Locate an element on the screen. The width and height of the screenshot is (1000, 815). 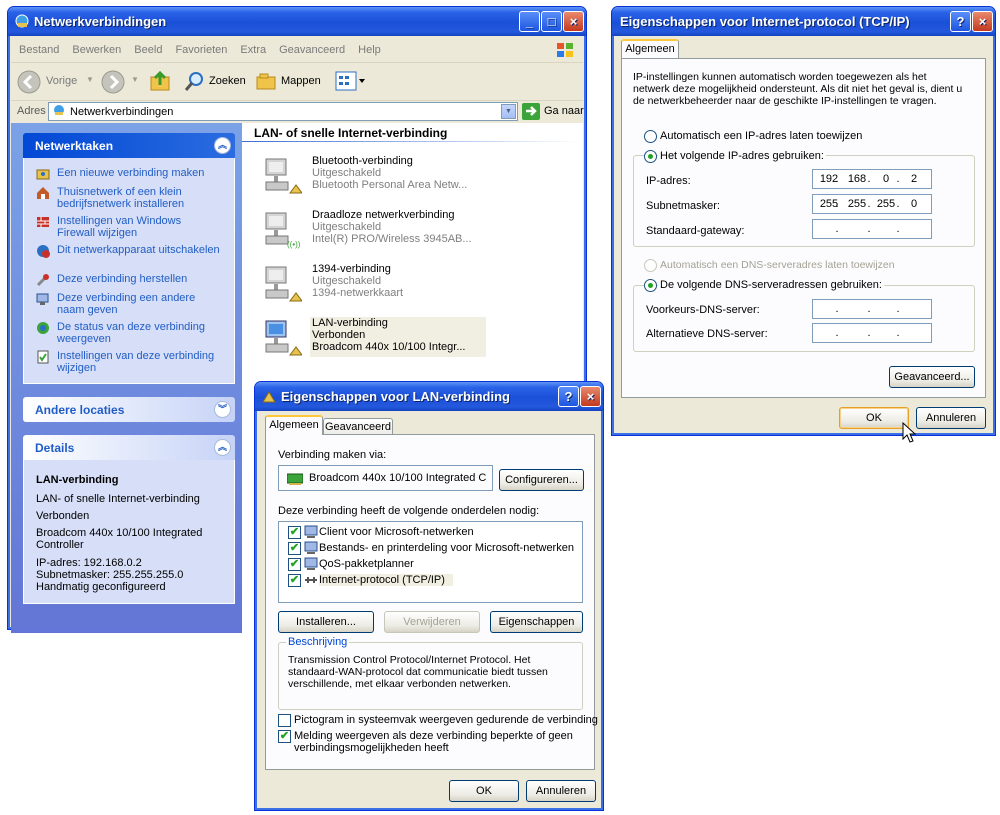
network-tasks-header: Netwerktaken ︽ is located at coordinates (129, 145).